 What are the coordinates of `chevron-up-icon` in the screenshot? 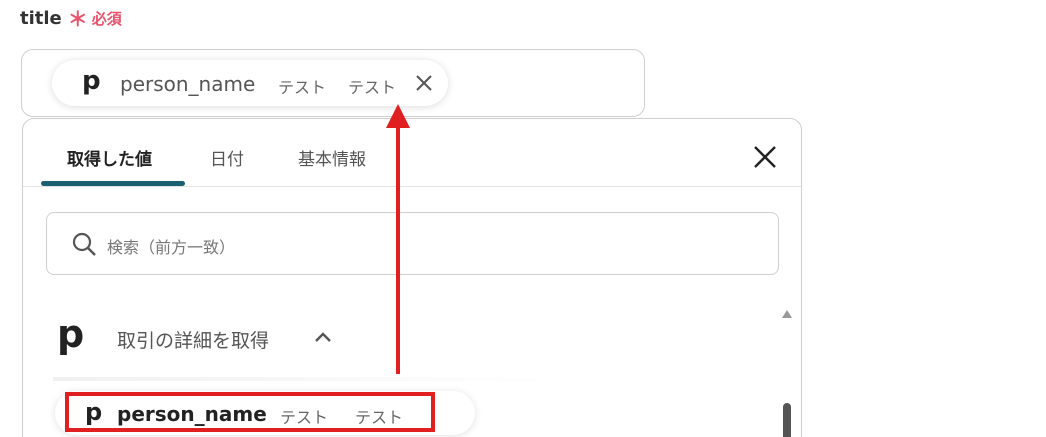 It's located at (323, 337).